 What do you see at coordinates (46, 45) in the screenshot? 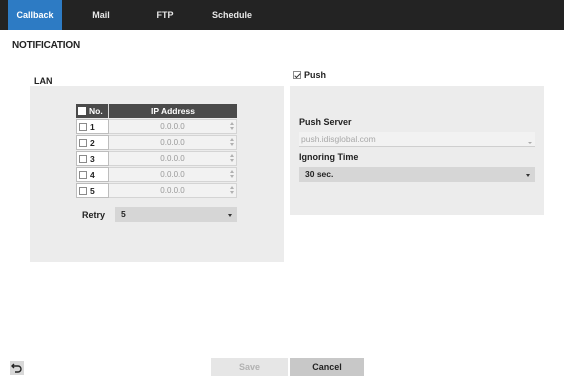
I see `page-title: NOTIFICATION` at bounding box center [46, 45].